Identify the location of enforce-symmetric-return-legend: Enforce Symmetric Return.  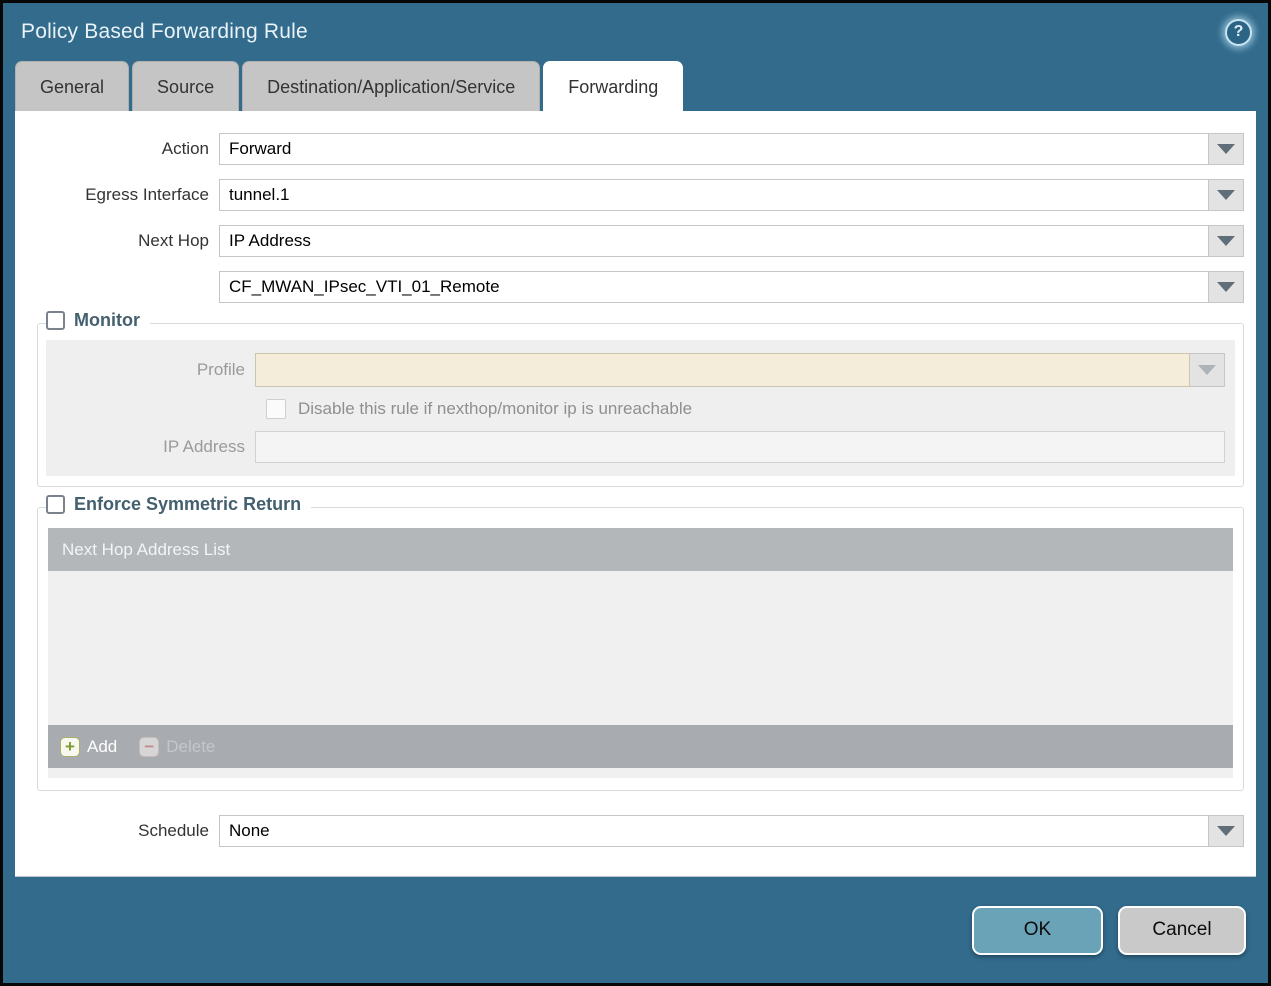
(179, 504).